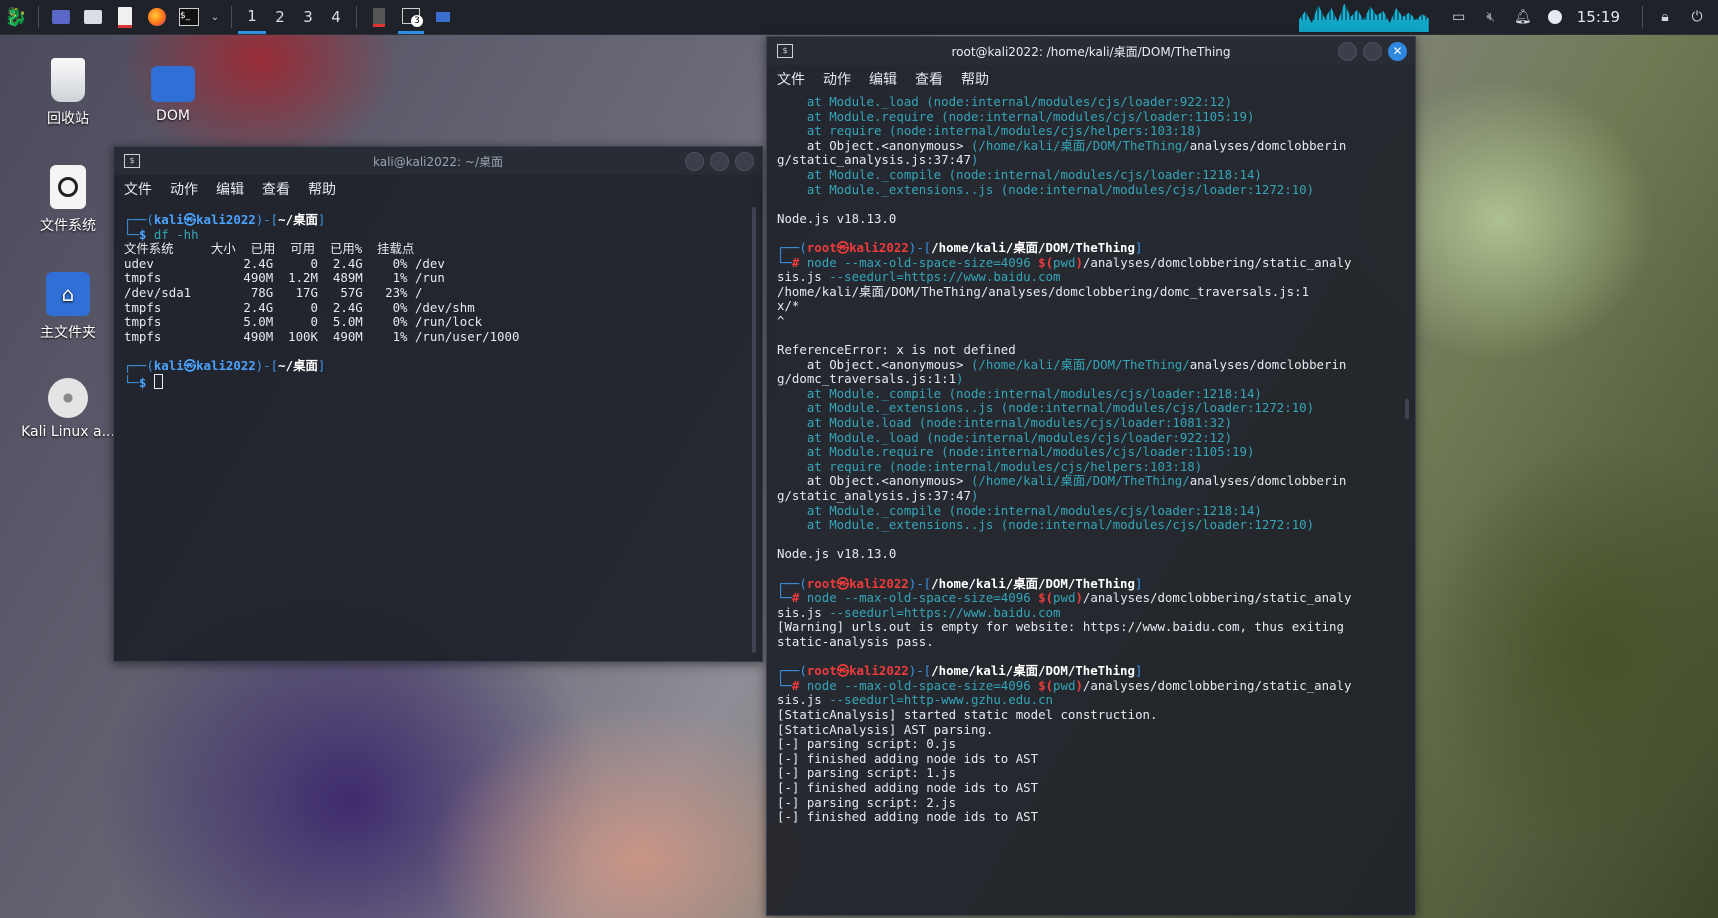  Describe the element at coordinates (792, 583) in the screenshot. I see `prompt-bracket: ┌──(` at that location.